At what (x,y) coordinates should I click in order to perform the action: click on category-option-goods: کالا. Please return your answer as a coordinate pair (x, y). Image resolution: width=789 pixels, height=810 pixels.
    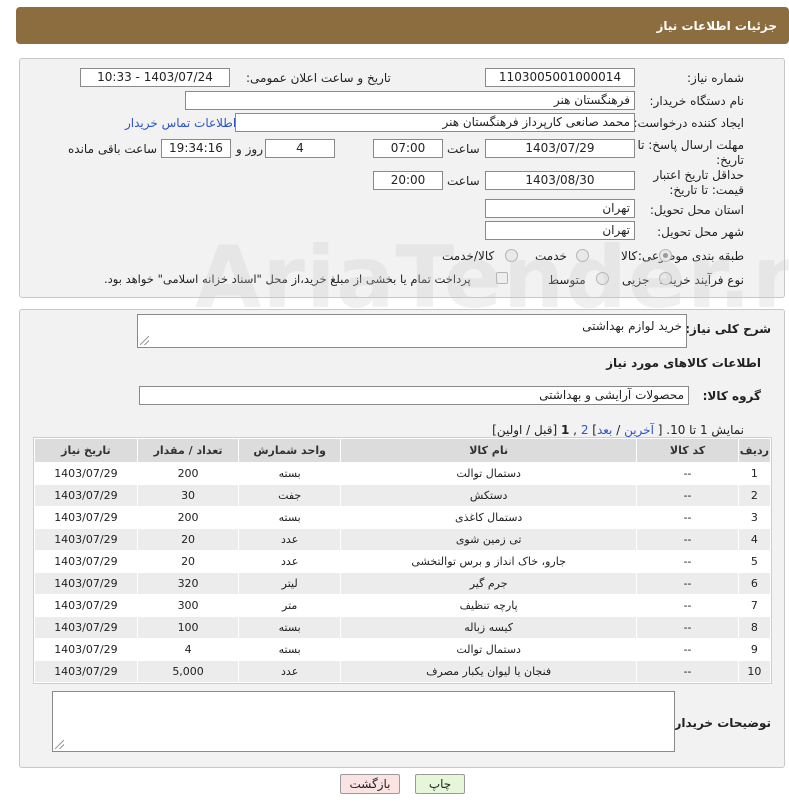
    Looking at the image, I should click on (629, 256).